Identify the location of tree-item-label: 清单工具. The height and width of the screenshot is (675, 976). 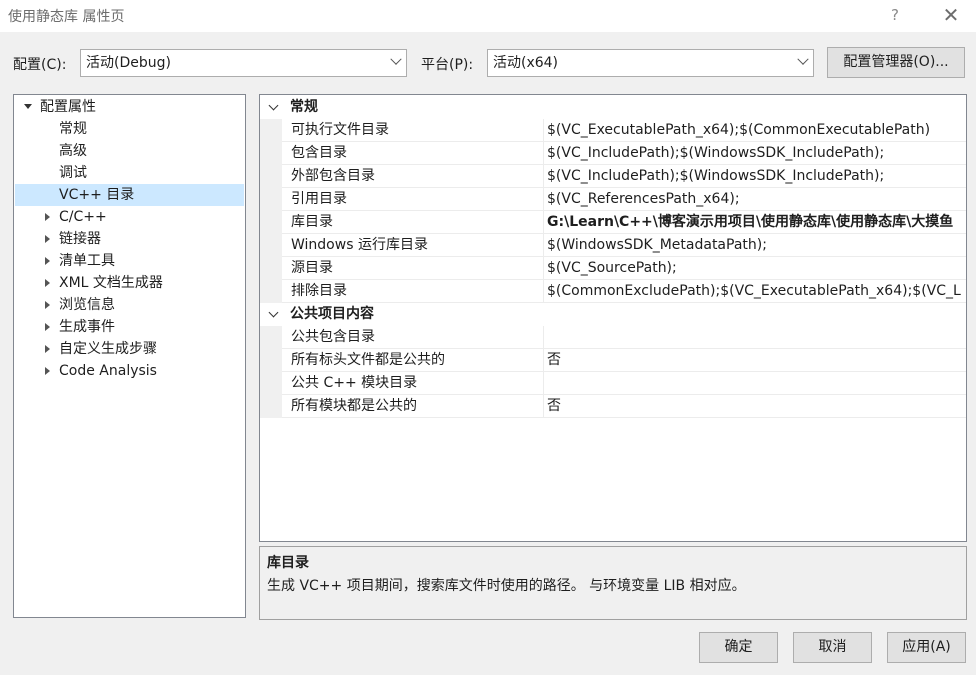
(87, 261).